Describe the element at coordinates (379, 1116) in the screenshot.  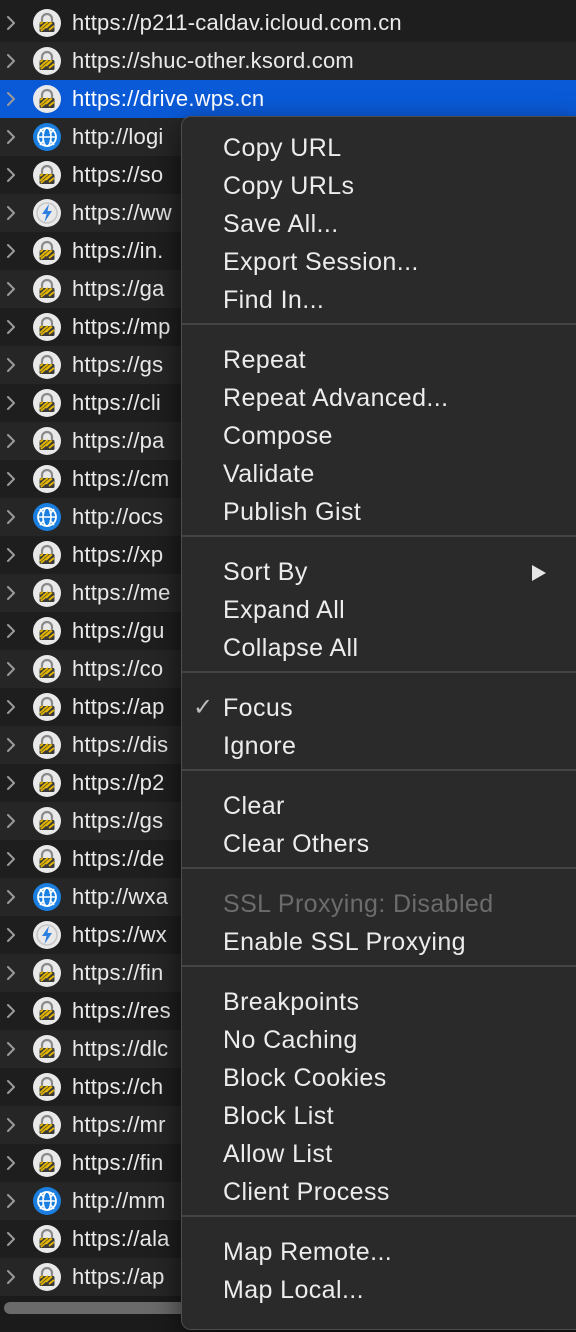
I see `menu-item-block-list: Block List` at that location.